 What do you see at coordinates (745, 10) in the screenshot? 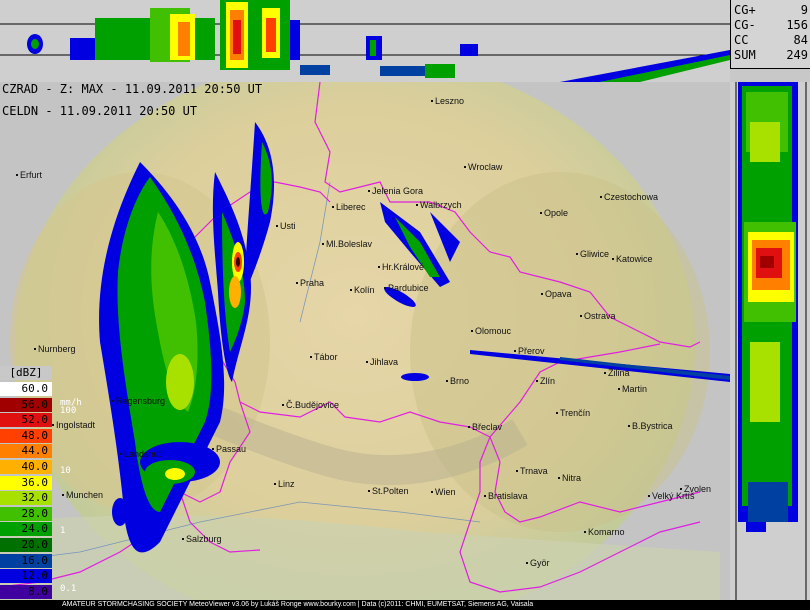
I see `count-label: CG+` at bounding box center [745, 10].